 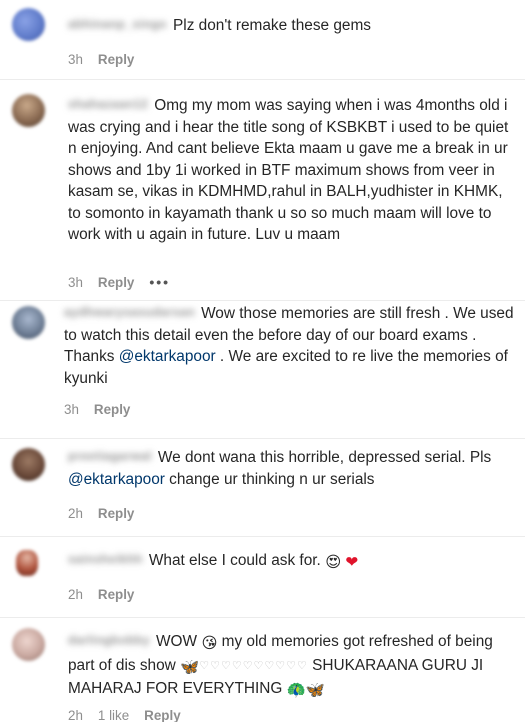 What do you see at coordinates (109, 641) in the screenshot?
I see `comment-username: darlingbobby` at bounding box center [109, 641].